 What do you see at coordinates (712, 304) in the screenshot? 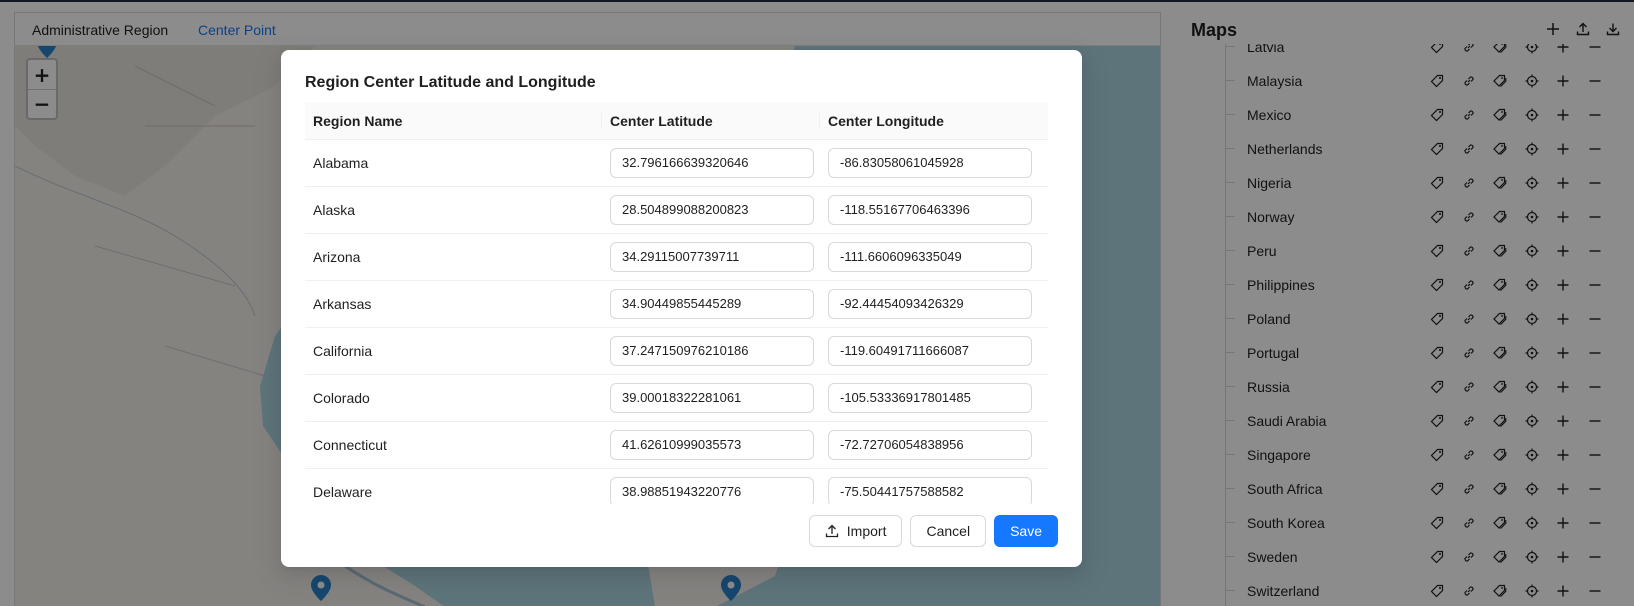
I see `center-latitude-input: 34.90449855445289` at bounding box center [712, 304].